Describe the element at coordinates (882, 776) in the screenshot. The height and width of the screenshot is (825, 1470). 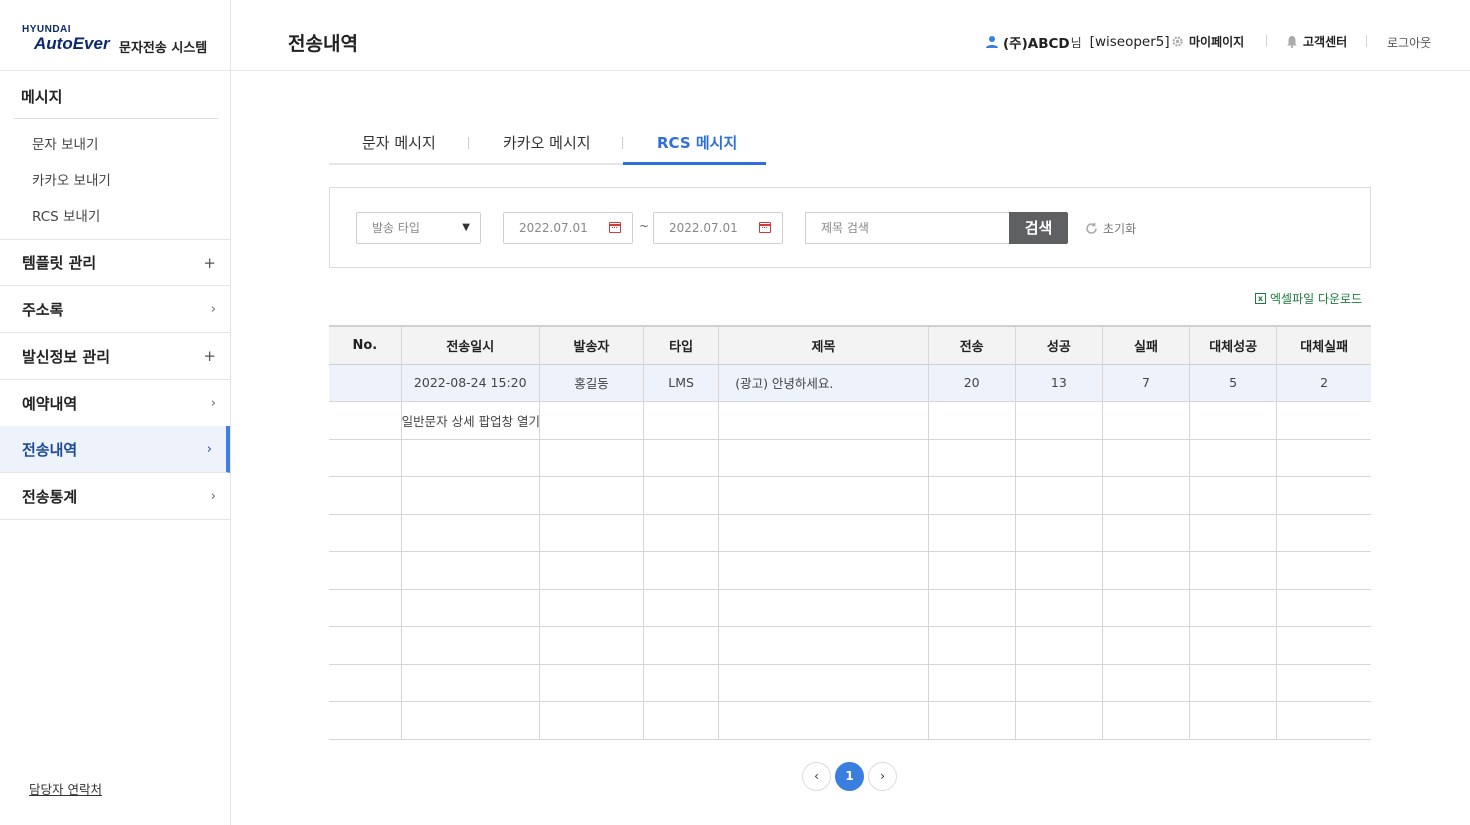
I see `next-page-button: ›` at that location.